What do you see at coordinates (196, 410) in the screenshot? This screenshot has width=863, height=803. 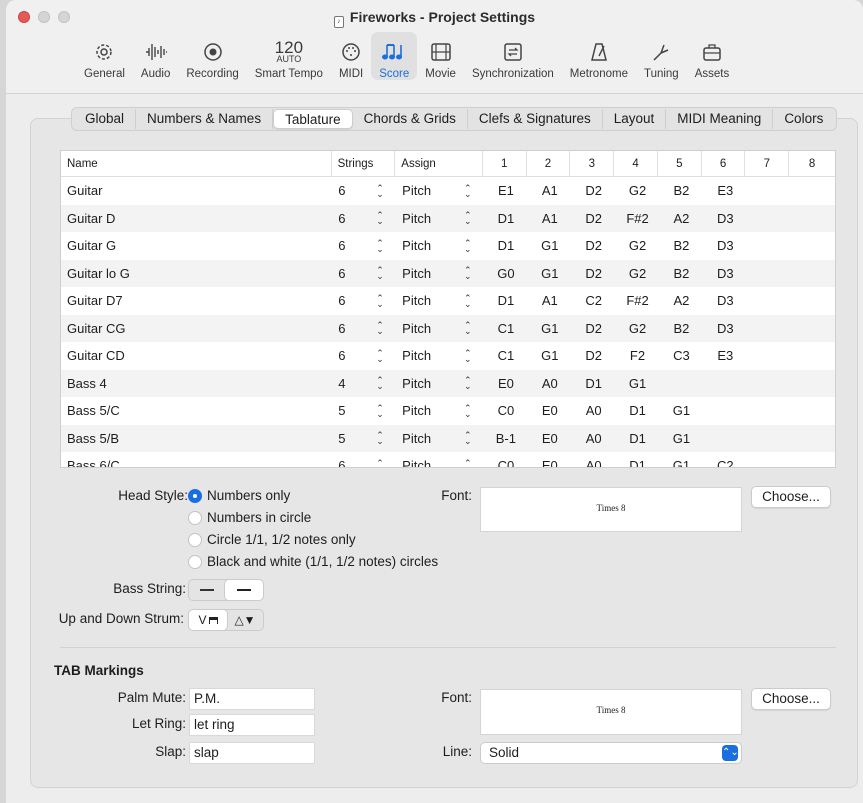 I see `tuning-name-cell: Bass 5/C` at bounding box center [196, 410].